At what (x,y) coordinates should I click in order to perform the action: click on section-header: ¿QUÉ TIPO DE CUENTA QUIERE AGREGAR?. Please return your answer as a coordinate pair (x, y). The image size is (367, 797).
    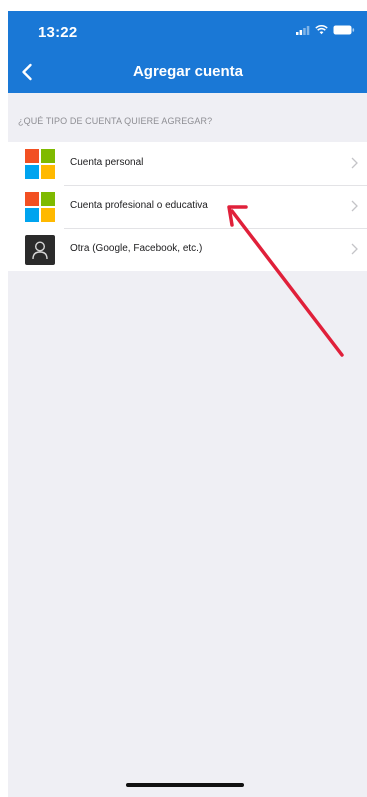
    Looking at the image, I should click on (115, 121).